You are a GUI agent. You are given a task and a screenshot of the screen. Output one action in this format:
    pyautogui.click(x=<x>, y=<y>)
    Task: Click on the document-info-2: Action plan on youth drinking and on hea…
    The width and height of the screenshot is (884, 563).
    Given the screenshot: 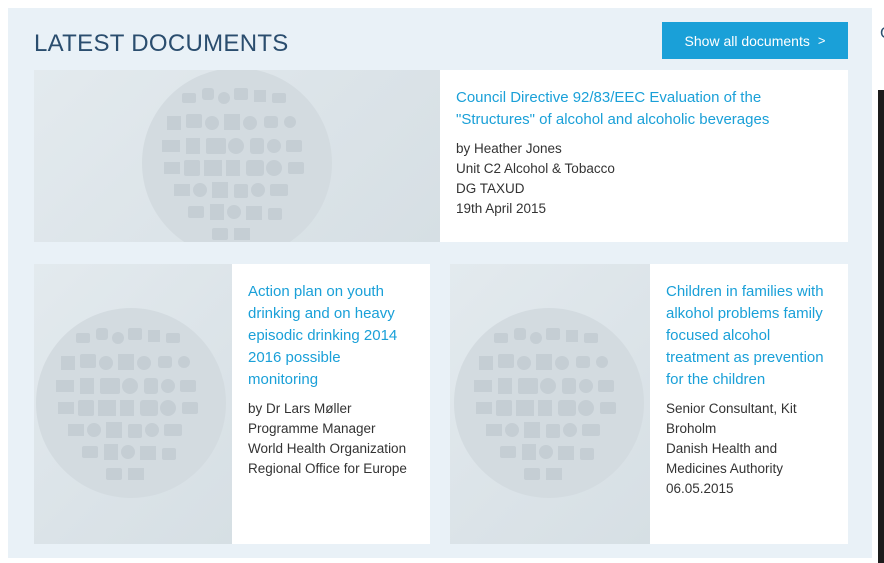 What is the action you would take?
    pyautogui.click(x=331, y=404)
    